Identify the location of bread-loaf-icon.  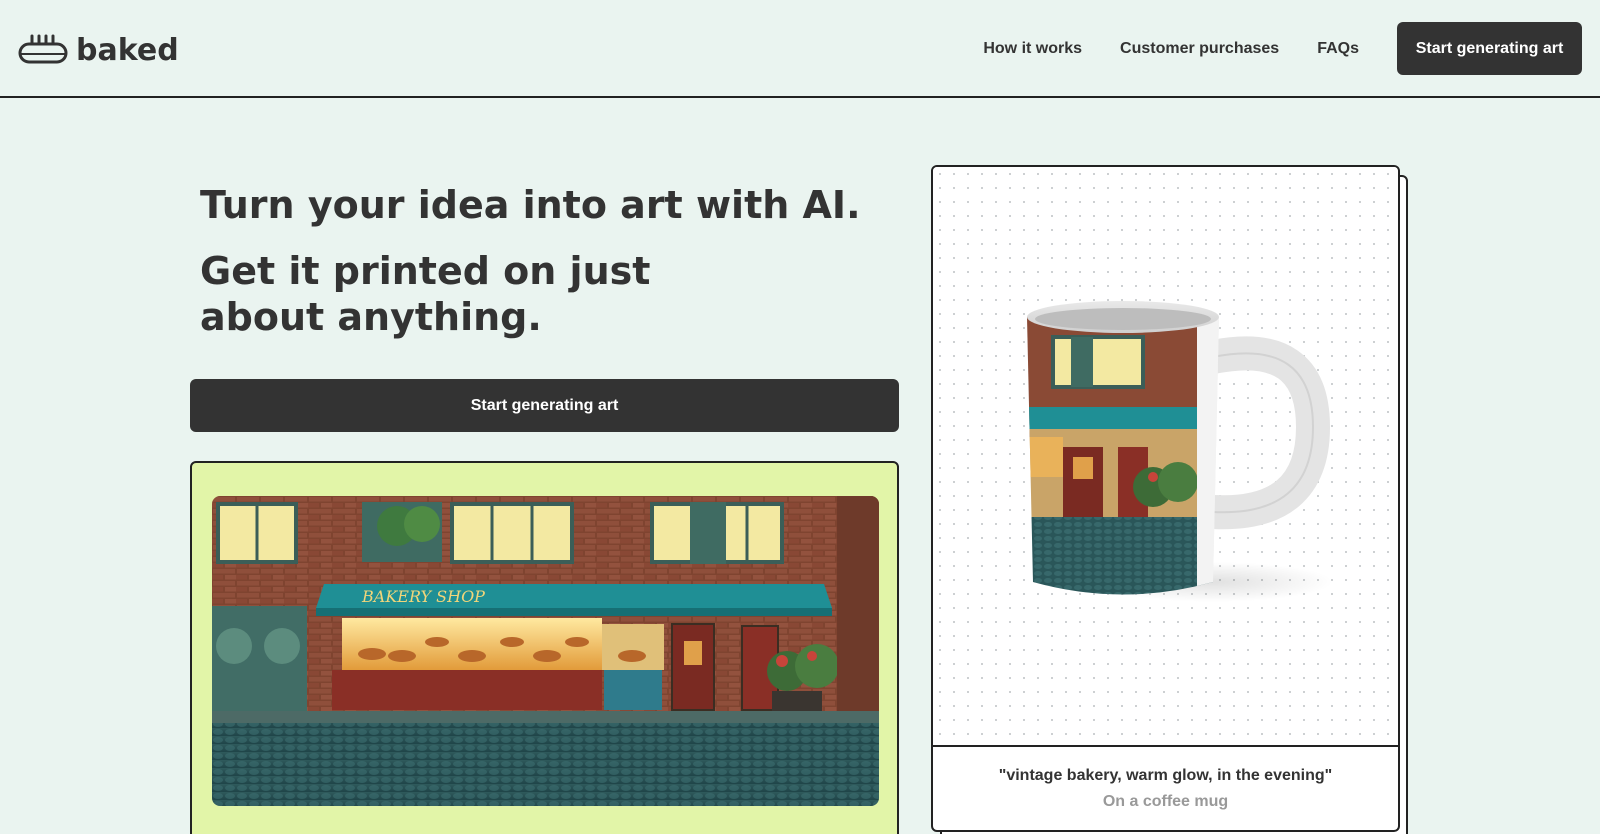
(43, 49).